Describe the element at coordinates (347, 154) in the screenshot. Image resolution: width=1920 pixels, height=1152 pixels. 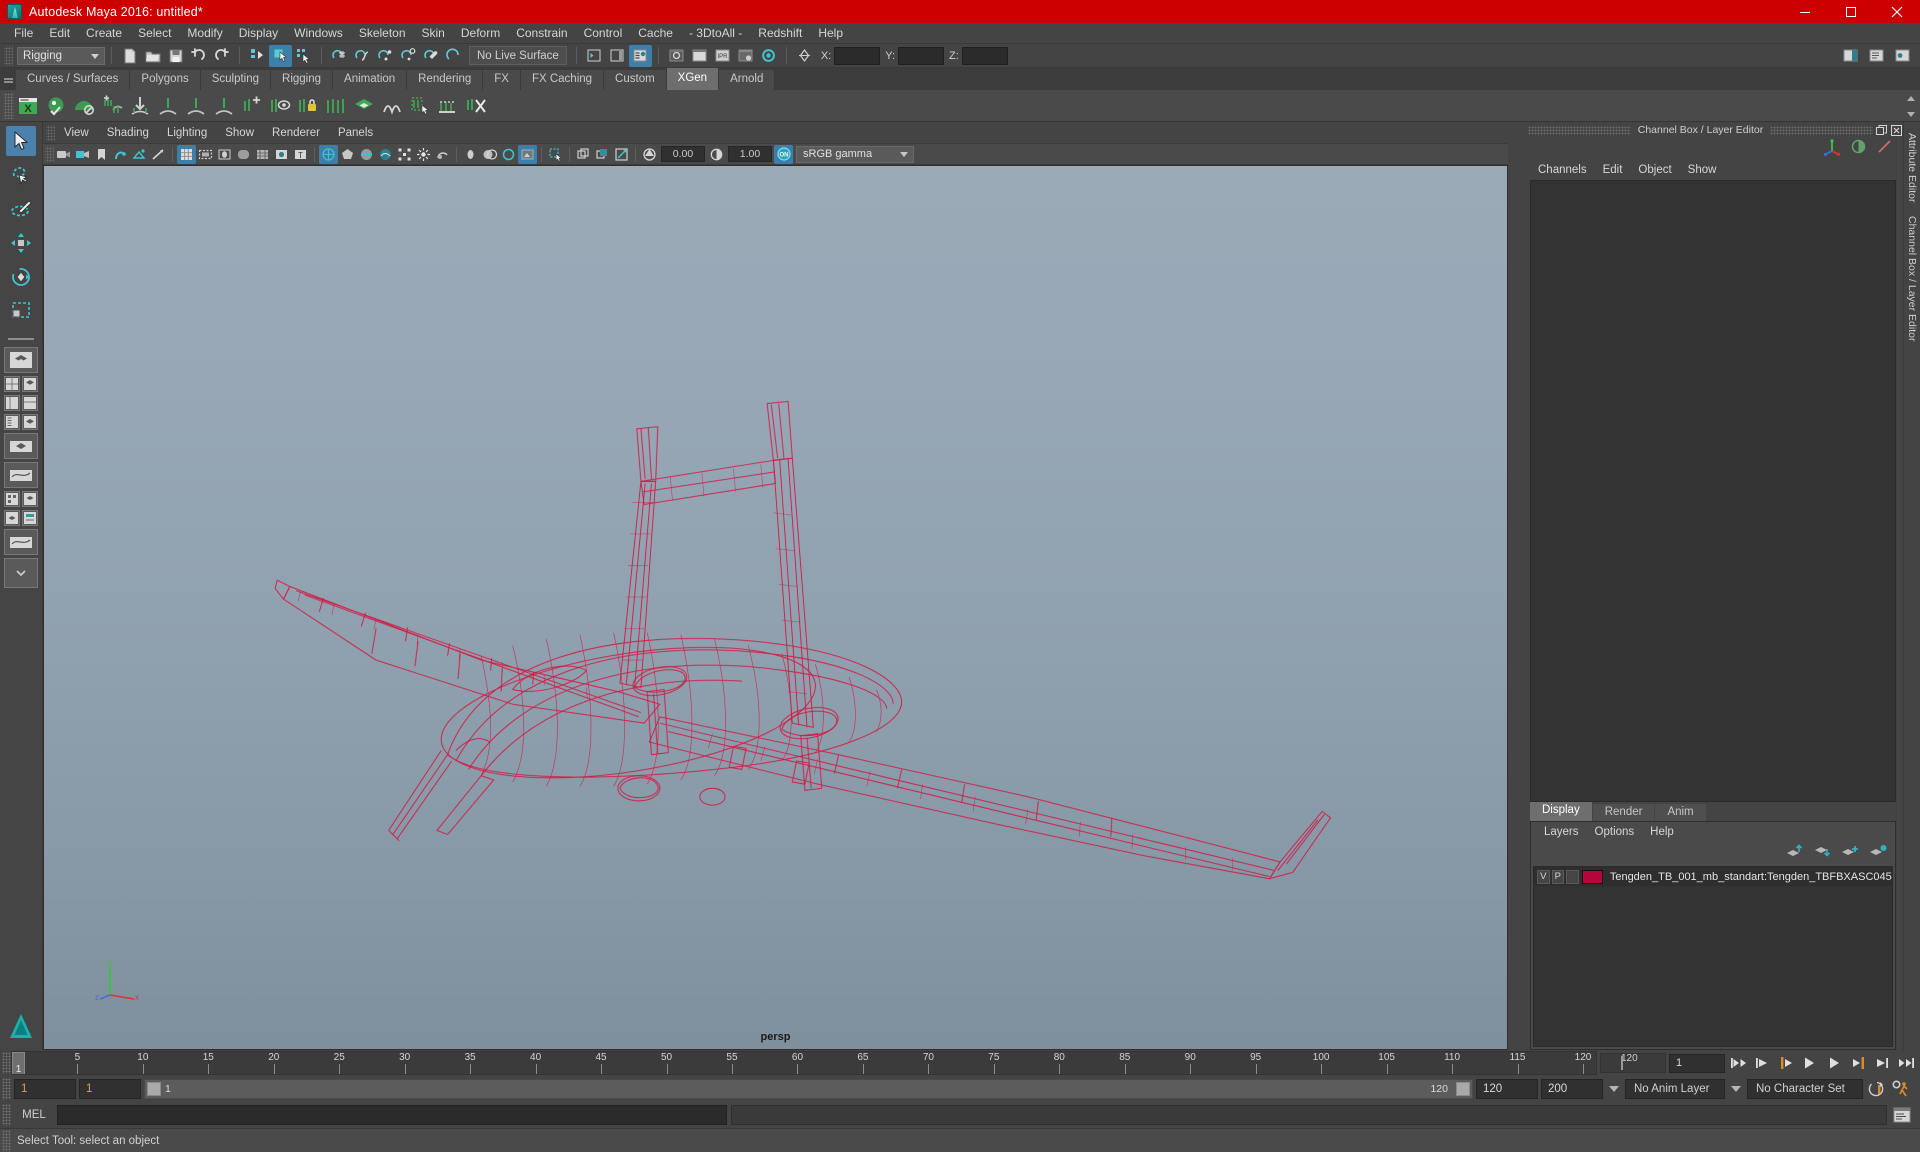
I see `smooth-shade-icon` at that location.